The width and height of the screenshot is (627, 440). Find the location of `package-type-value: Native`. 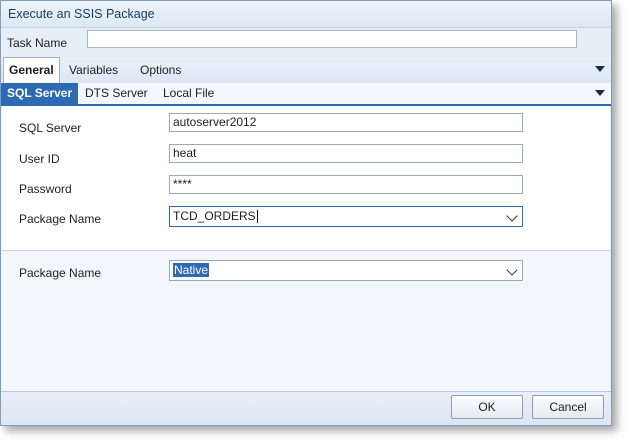

package-type-value: Native is located at coordinates (191, 270).